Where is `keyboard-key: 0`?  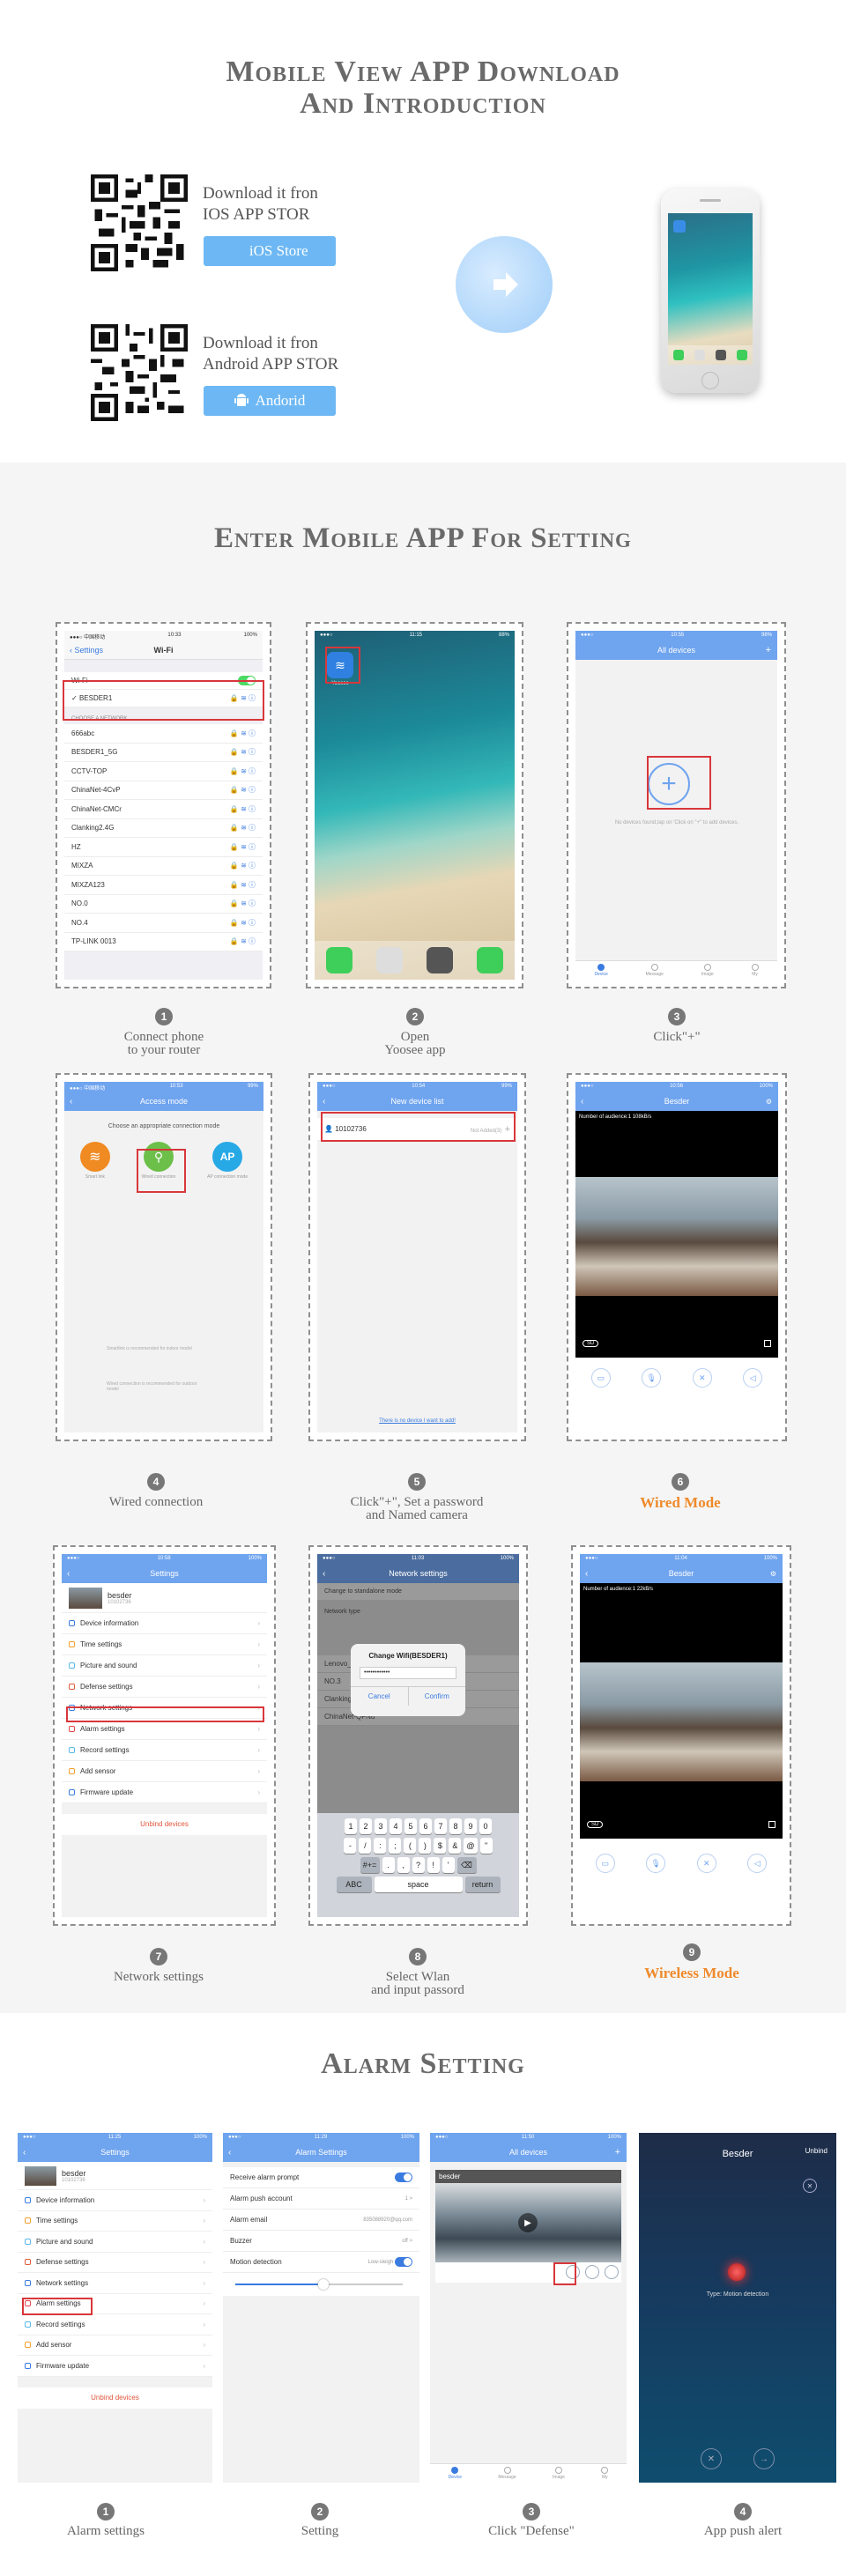 keyboard-key: 0 is located at coordinates (485, 1826).